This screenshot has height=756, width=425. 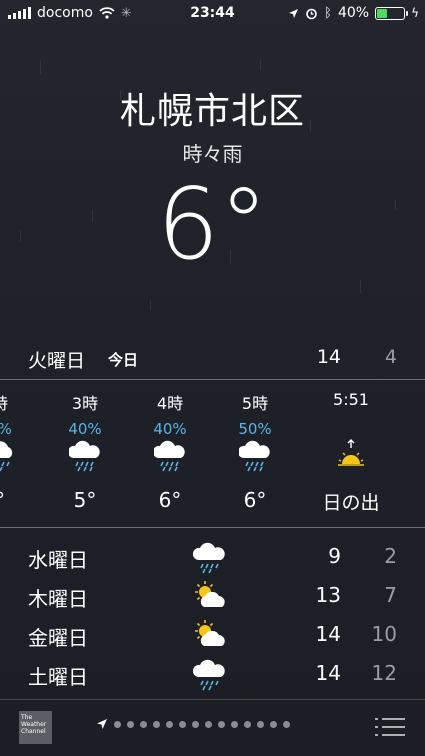 I want to click on sunrise-icon, so click(x=351, y=452).